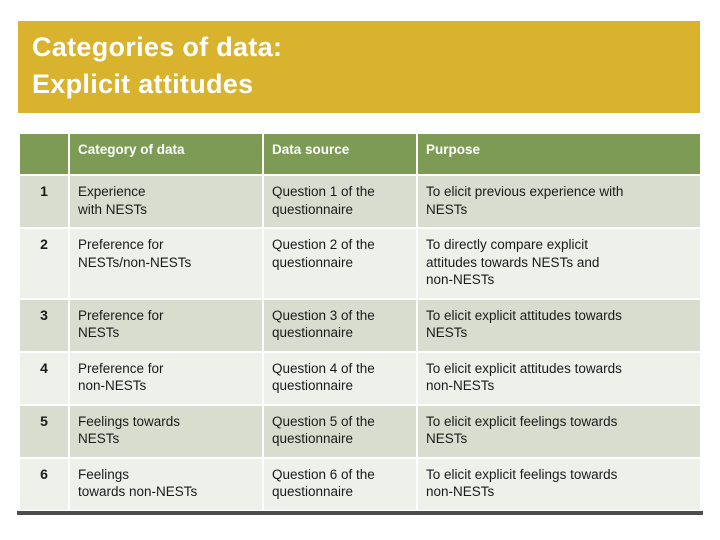 The height and width of the screenshot is (540, 720). I want to click on row-number: 4, so click(44, 378).